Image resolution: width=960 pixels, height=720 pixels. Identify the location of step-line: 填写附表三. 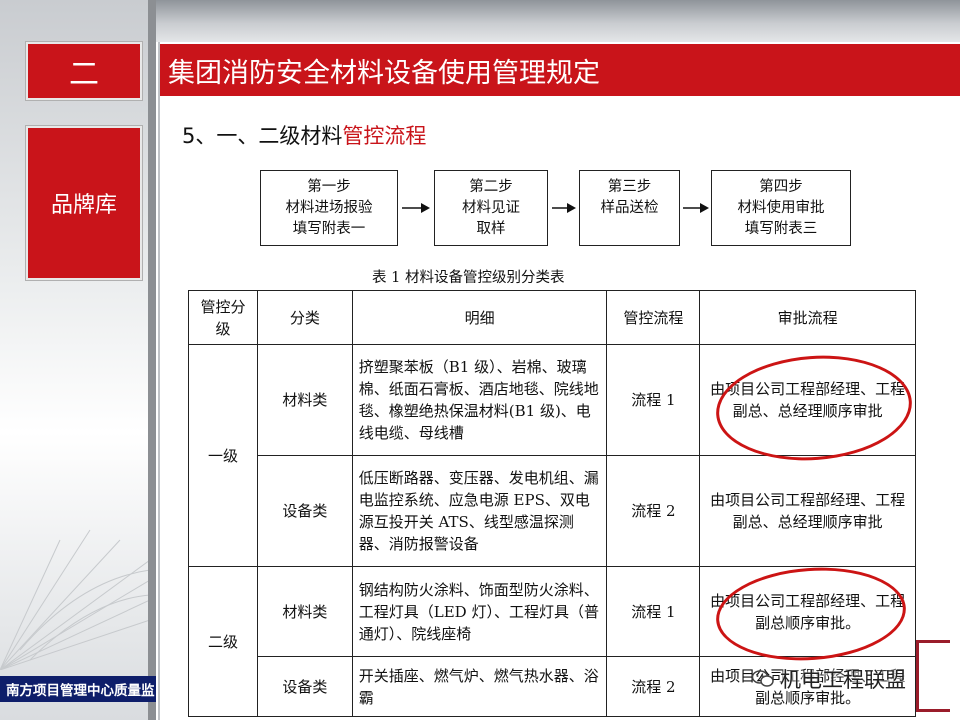
(781, 228).